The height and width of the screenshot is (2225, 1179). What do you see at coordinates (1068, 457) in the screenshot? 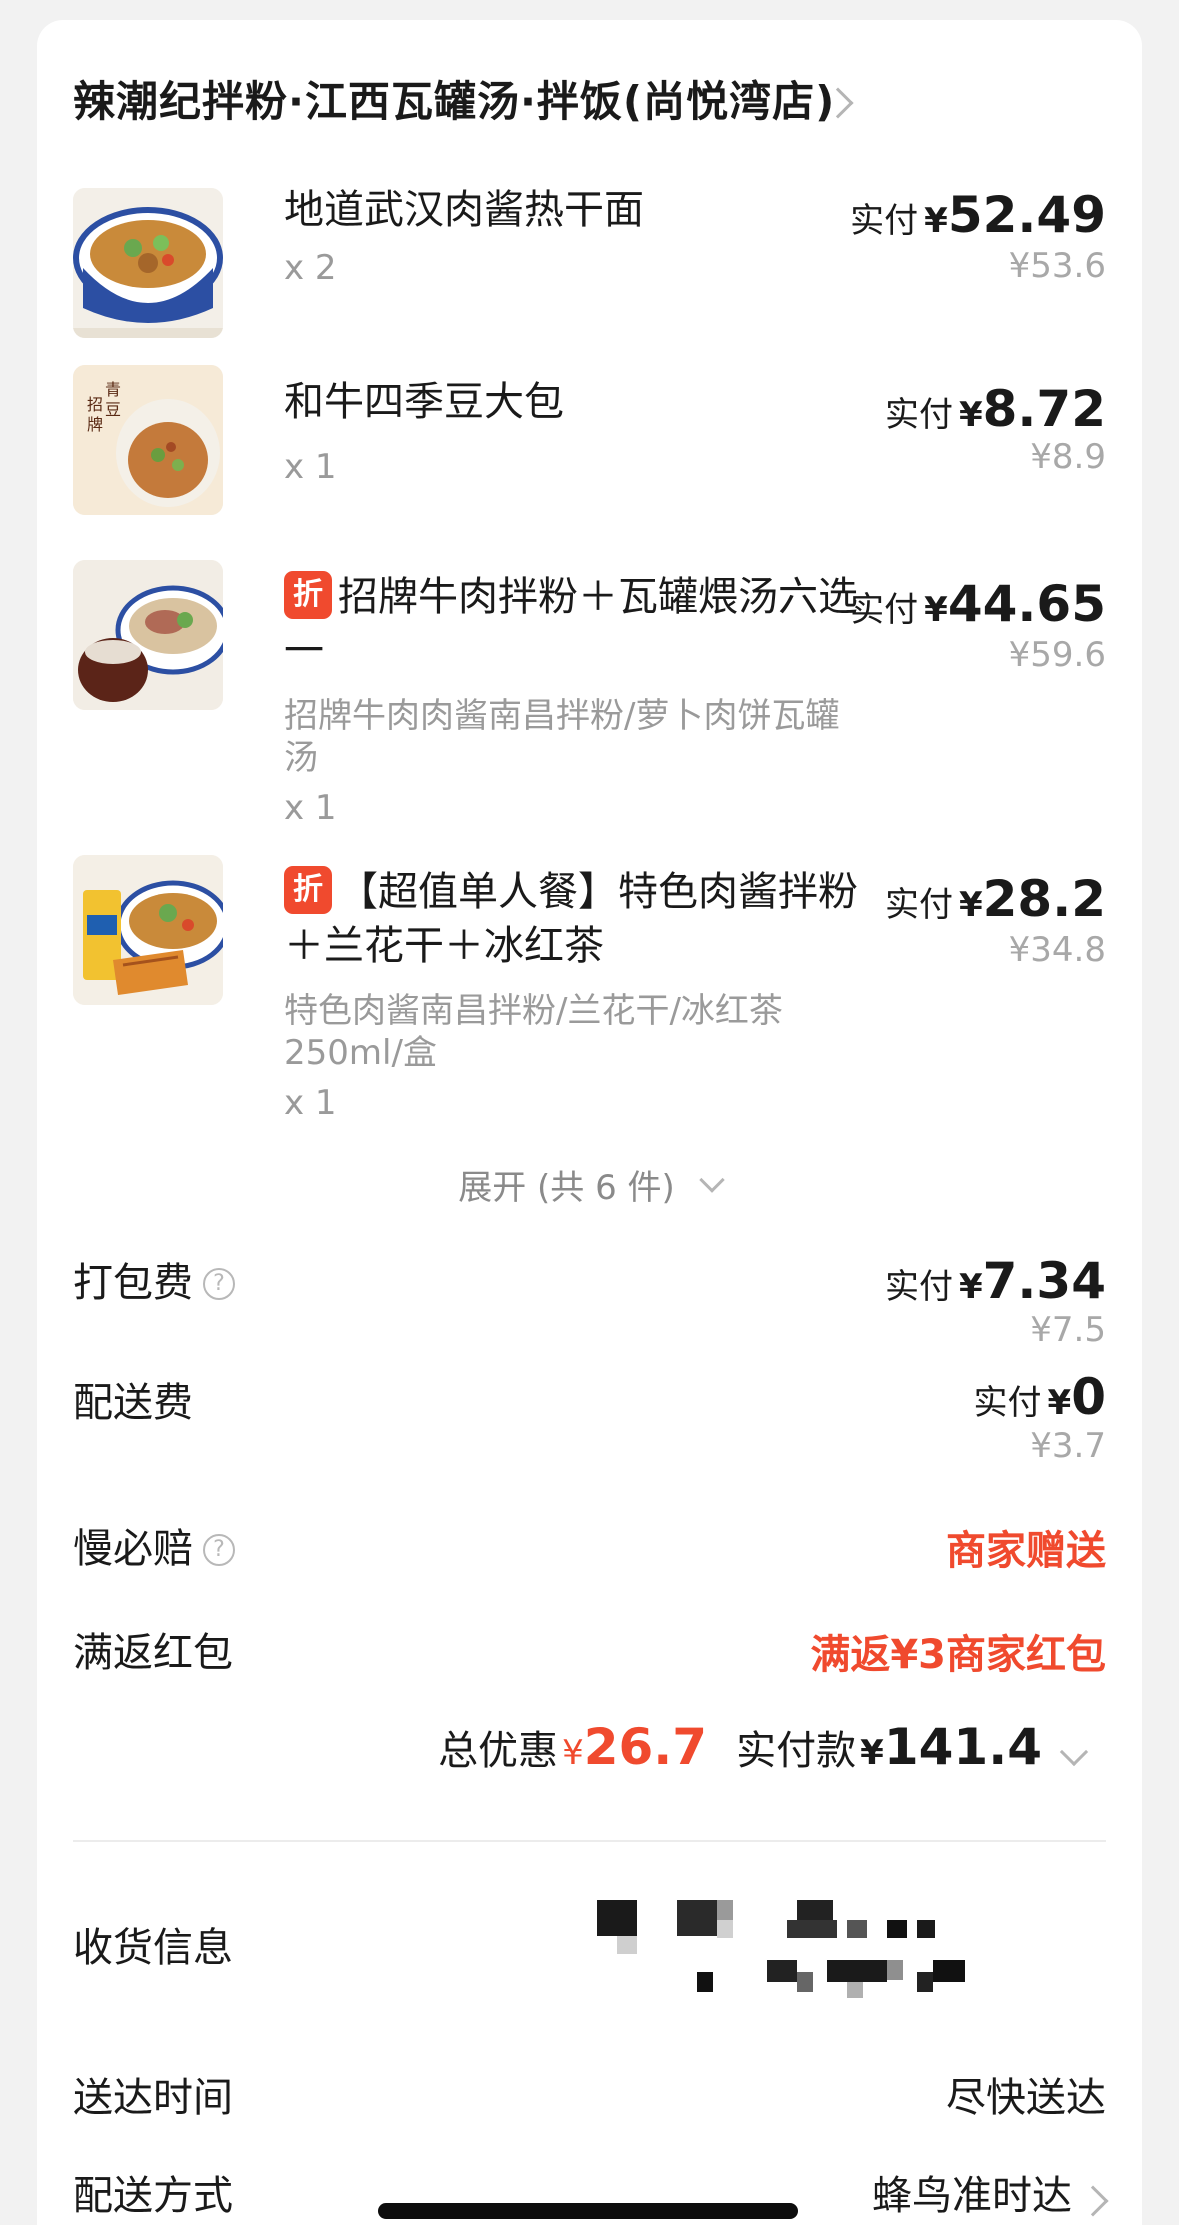
I see `item-original-price: ¥8.9` at bounding box center [1068, 457].